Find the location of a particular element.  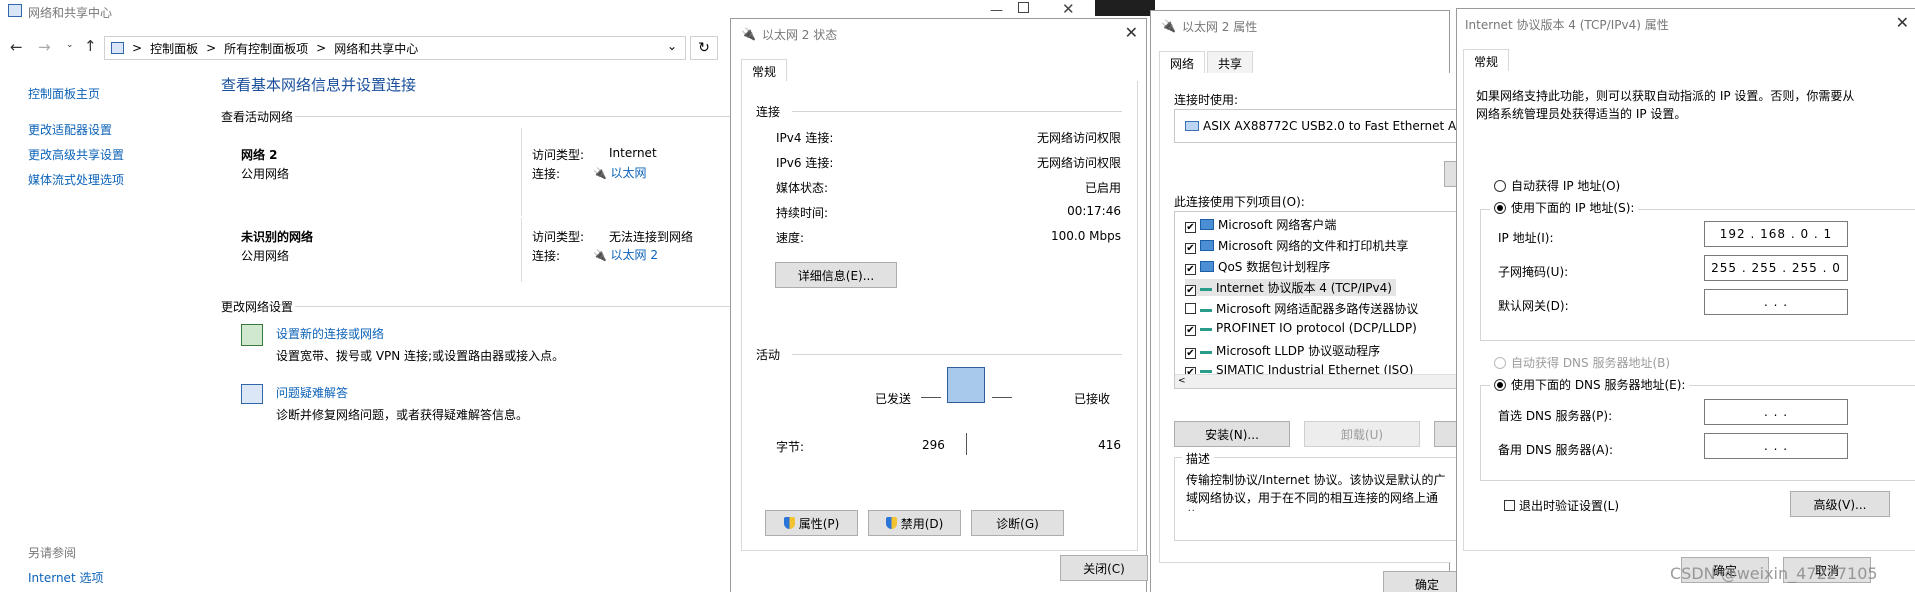

sidebar-item-home: 控制面板主页 is located at coordinates (64, 93).